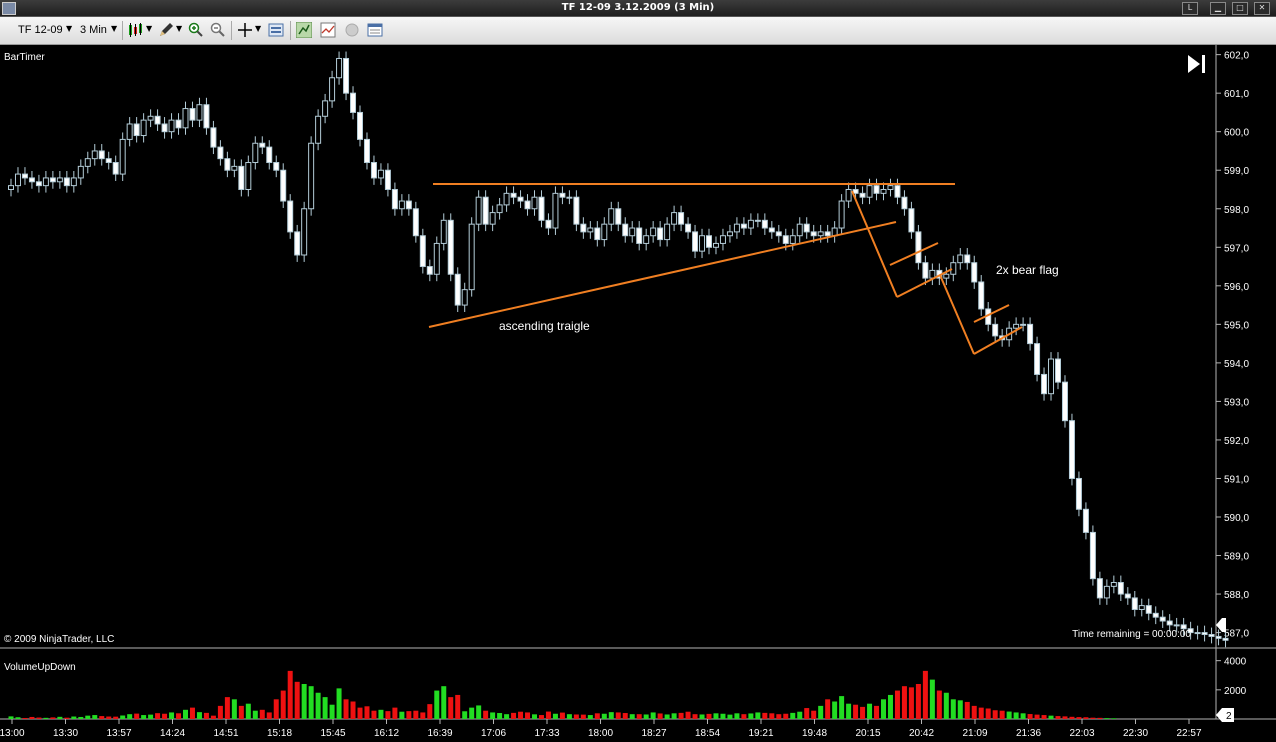 The width and height of the screenshot is (1276, 742). Describe the element at coordinates (1081, 733) in the screenshot. I see `time-tick-label: 22:03` at that location.